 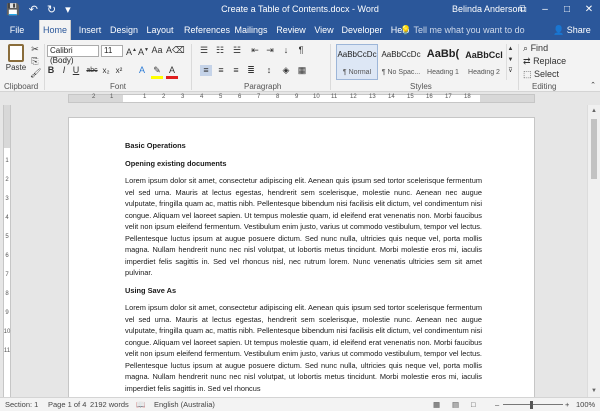 What do you see at coordinates (6, 251) in the screenshot?
I see `vertical-ruler: 1 2 3 4 5 6 7 8 9 10 11` at bounding box center [6, 251].